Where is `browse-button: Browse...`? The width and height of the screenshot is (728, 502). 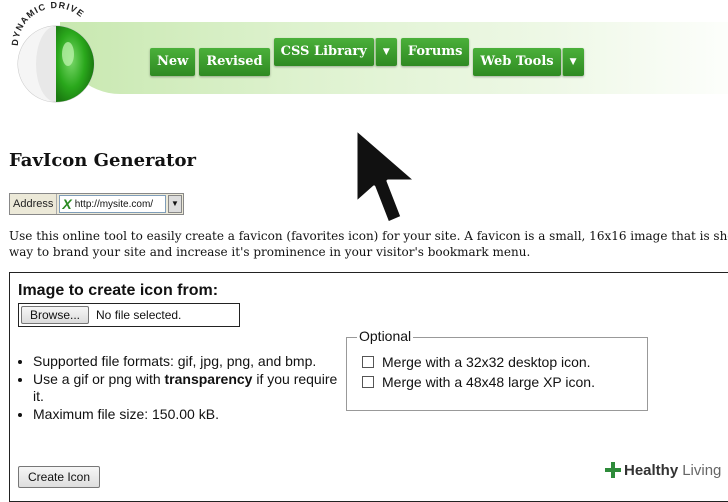 browse-button: Browse... is located at coordinates (55, 315).